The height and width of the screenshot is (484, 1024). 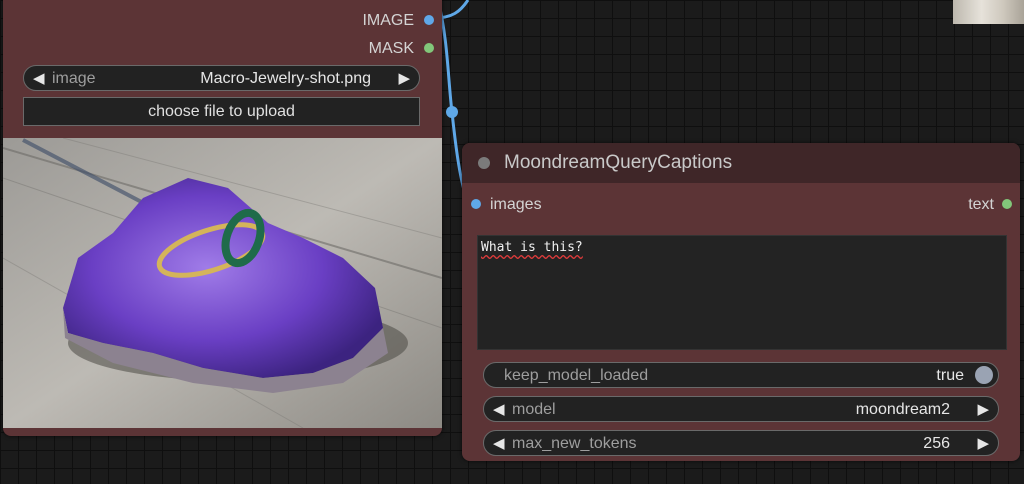 What do you see at coordinates (429, 20) in the screenshot?
I see `output-image-slot` at bounding box center [429, 20].